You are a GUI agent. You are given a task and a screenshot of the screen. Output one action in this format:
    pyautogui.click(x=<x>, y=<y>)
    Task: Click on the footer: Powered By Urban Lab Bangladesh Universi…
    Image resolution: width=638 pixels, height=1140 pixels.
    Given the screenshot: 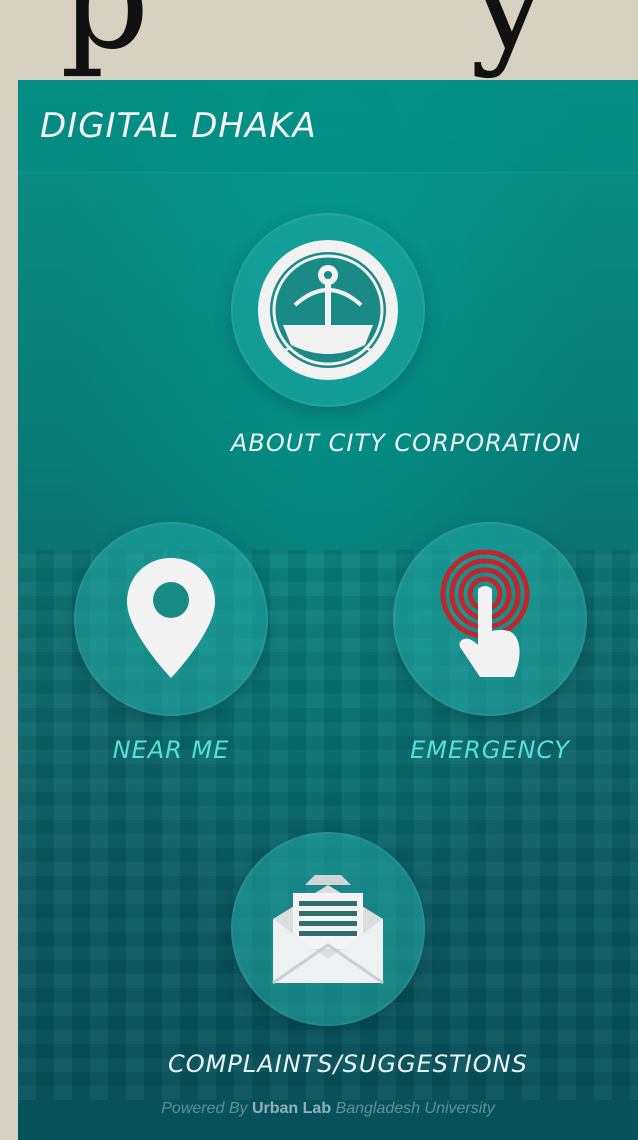 What is the action you would take?
    pyautogui.click(x=328, y=1120)
    